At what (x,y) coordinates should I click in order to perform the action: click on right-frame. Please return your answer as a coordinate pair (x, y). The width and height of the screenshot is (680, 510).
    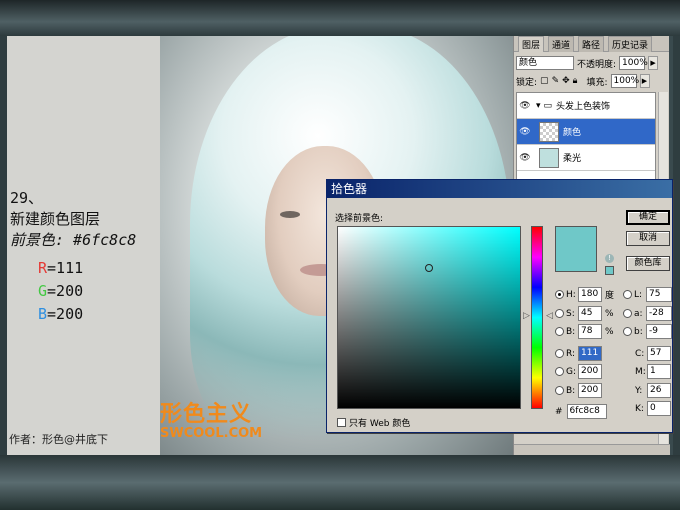
    Looking at the image, I should click on (676, 246).